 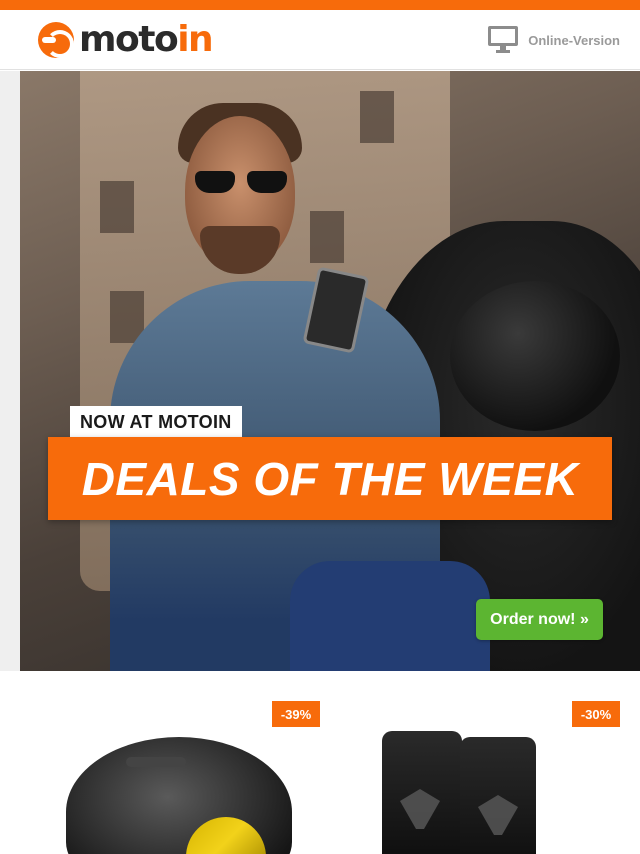 What do you see at coordinates (241, 183) in the screenshot?
I see `hero-sunglasses` at bounding box center [241, 183].